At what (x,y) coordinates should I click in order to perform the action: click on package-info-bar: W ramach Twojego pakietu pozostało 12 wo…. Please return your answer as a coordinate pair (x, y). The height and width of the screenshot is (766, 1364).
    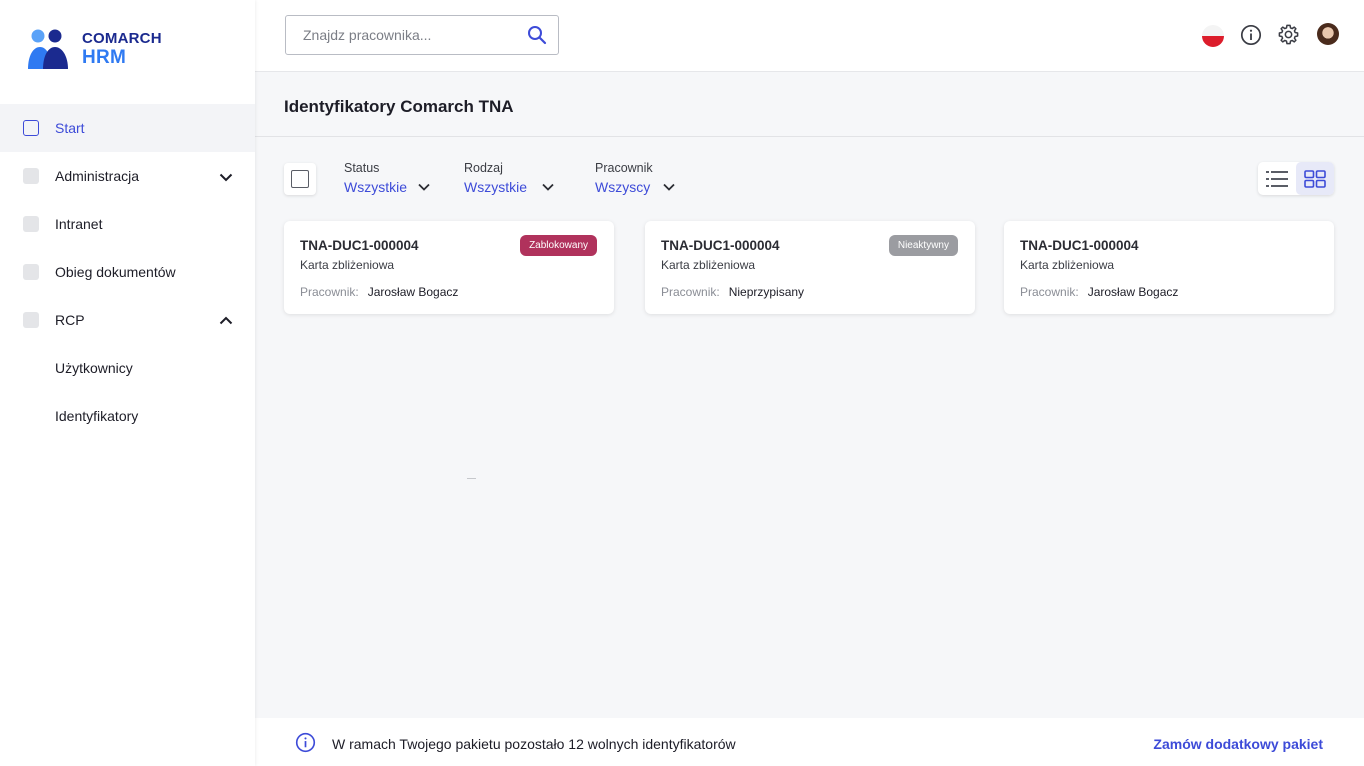
    Looking at the image, I should click on (809, 742).